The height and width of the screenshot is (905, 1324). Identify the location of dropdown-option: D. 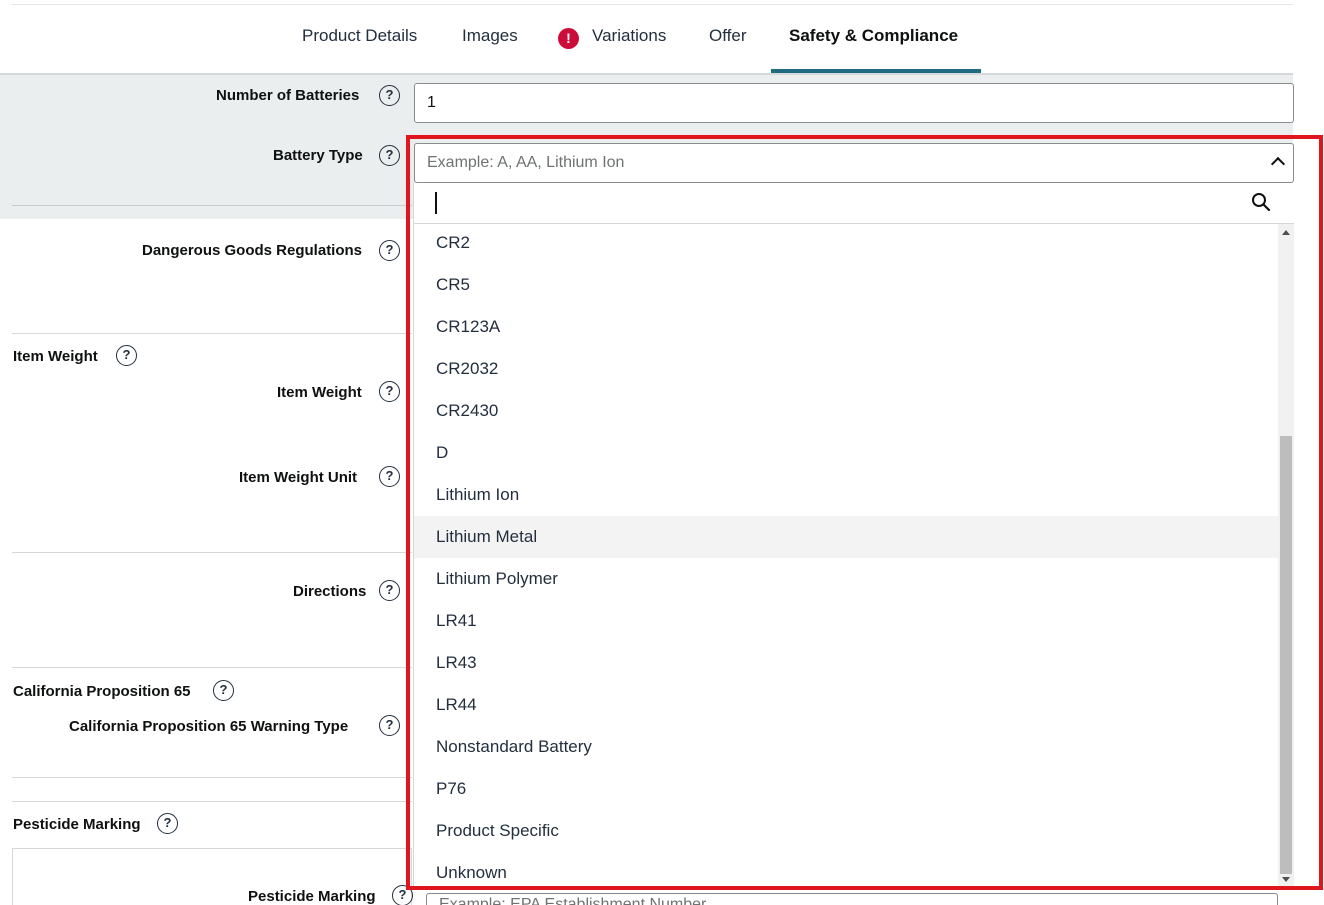
(846, 453).